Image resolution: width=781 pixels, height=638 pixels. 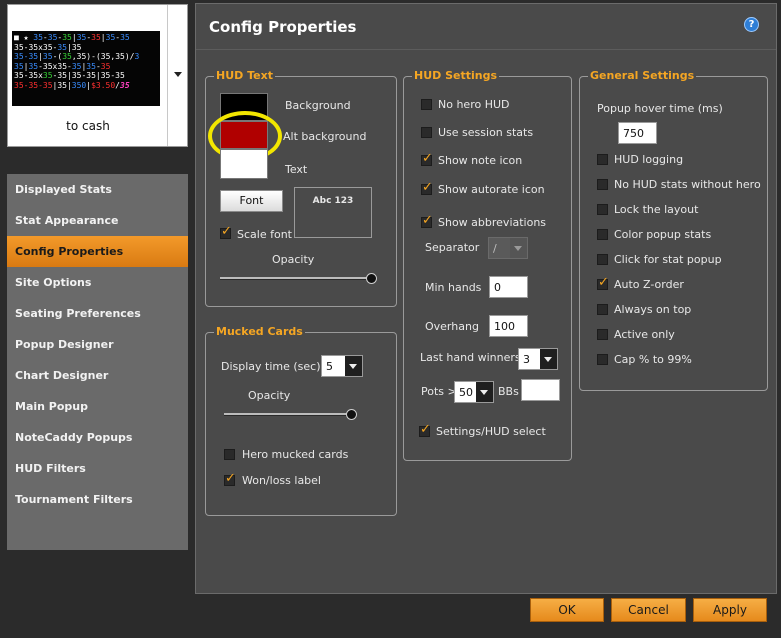 What do you see at coordinates (603, 282) in the screenshot?
I see `auto-z-order-checkbox` at bounding box center [603, 282].